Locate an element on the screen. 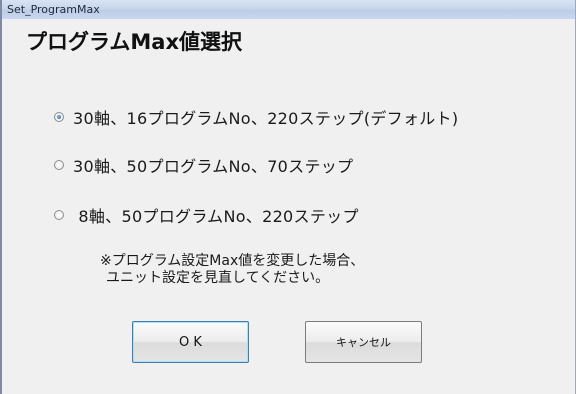 The height and width of the screenshot is (394, 576). radio-option-8axis-50prog: 8軸、50プログラムNo、220ステップ is located at coordinates (206, 215).